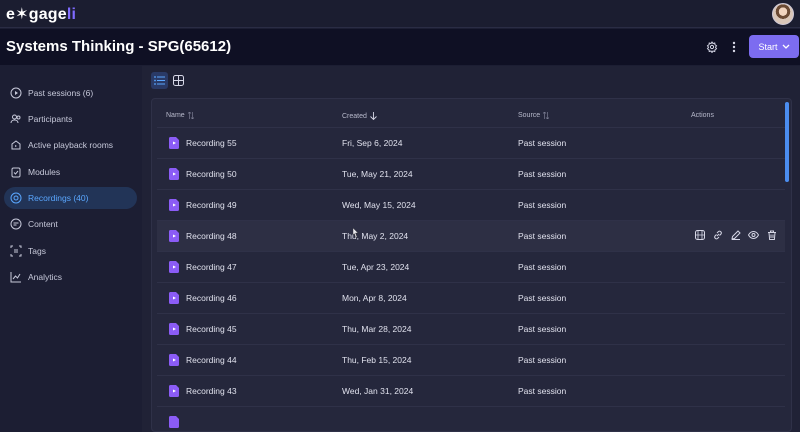 Image resolution: width=800 pixels, height=432 pixels. Describe the element at coordinates (71, 14) in the screenshot. I see `logo-text-right: li` at that location.